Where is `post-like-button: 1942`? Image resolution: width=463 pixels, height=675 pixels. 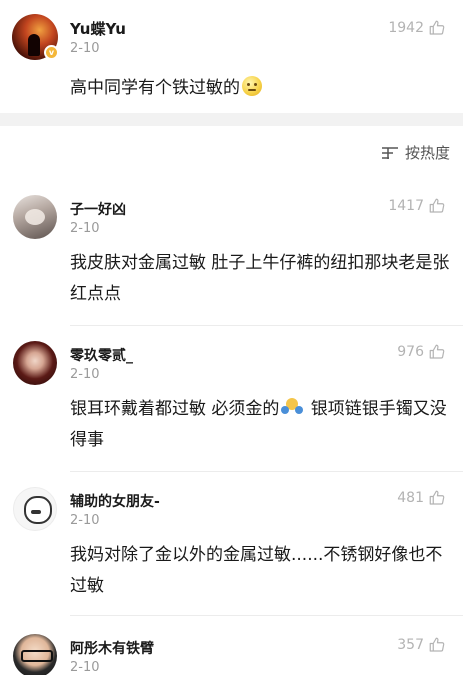
post-like-button: 1942 is located at coordinates (417, 28).